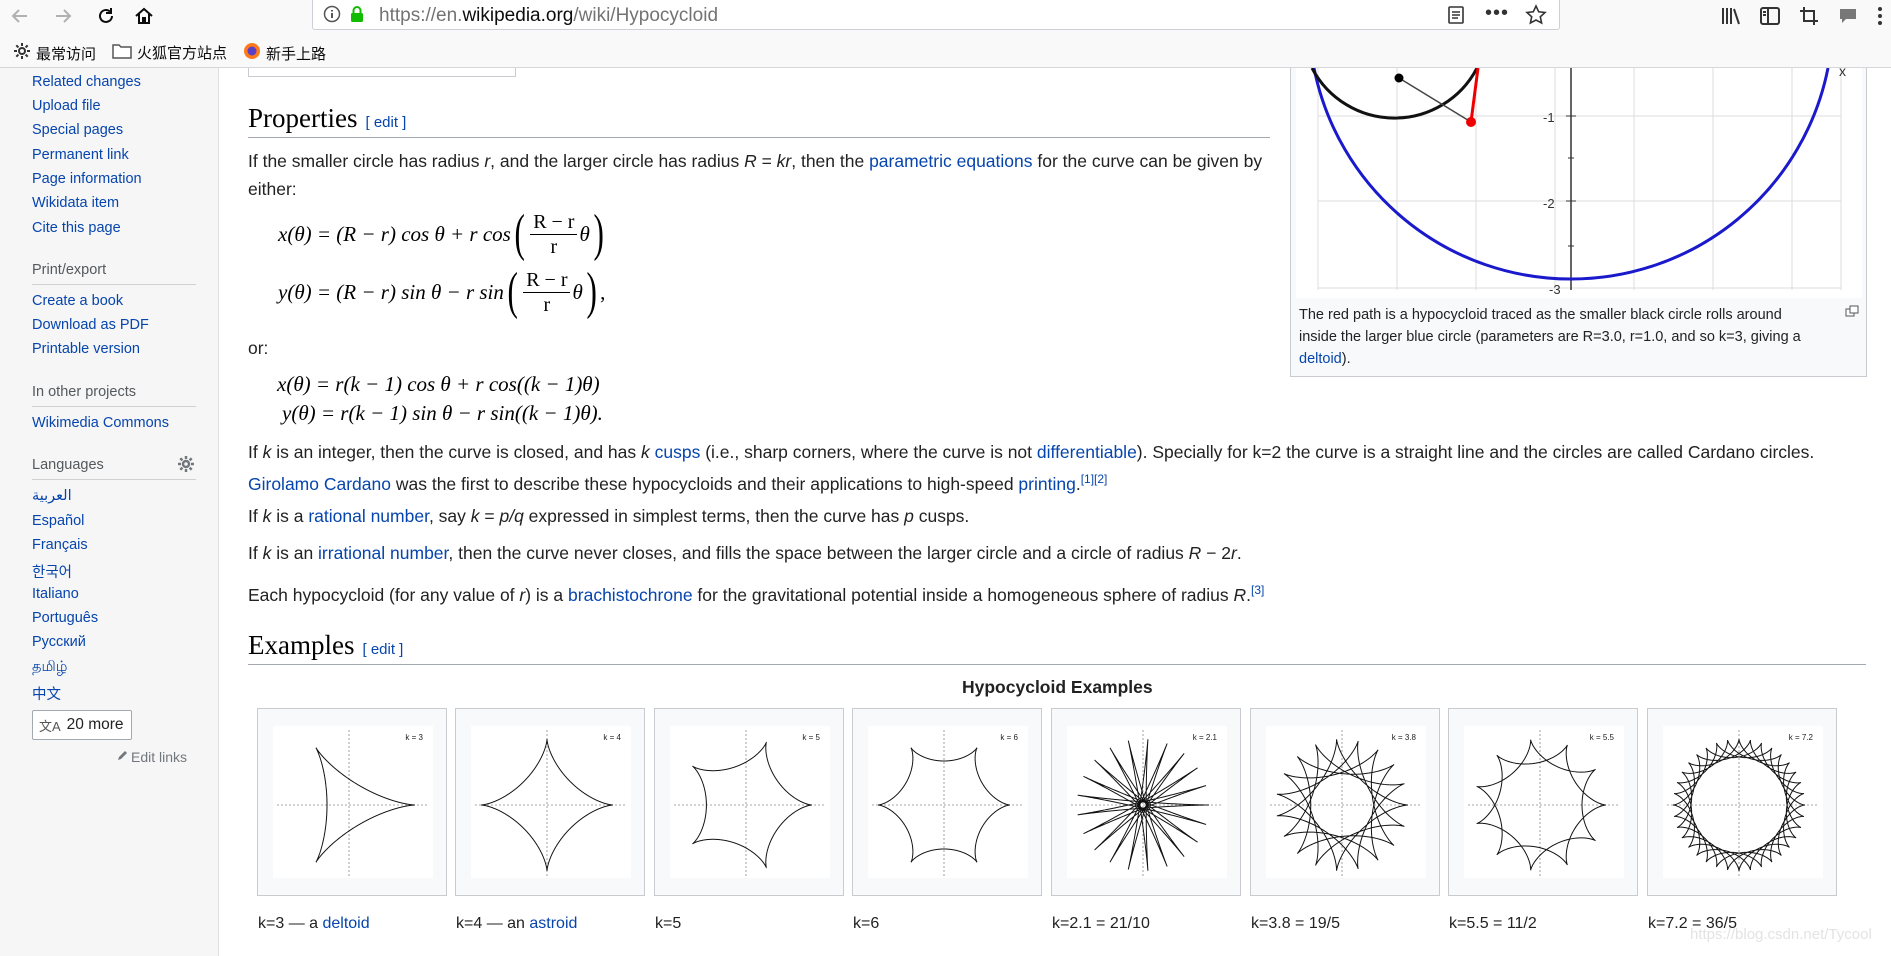  I want to click on y-tick-minus-1: -1, so click(1549, 117).